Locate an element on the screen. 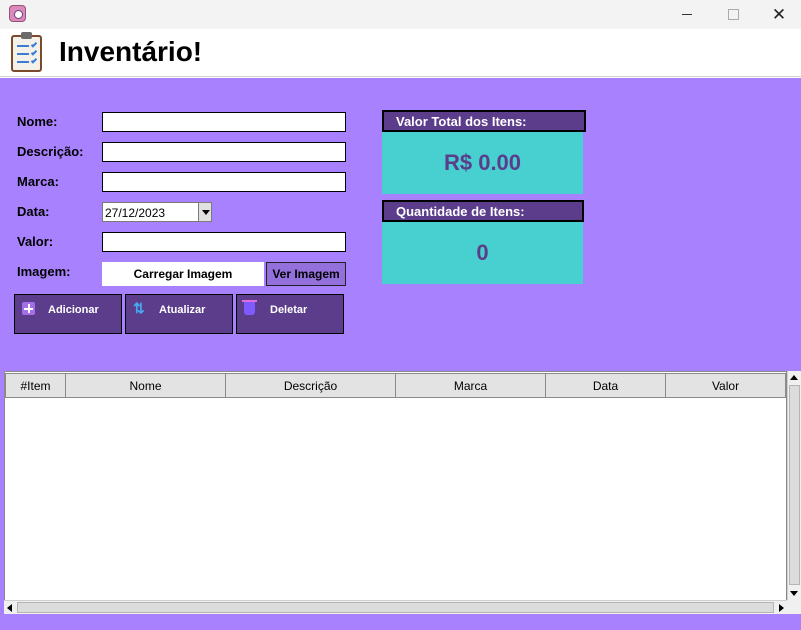  horizontal-scroll-thumb is located at coordinates (395, 607).